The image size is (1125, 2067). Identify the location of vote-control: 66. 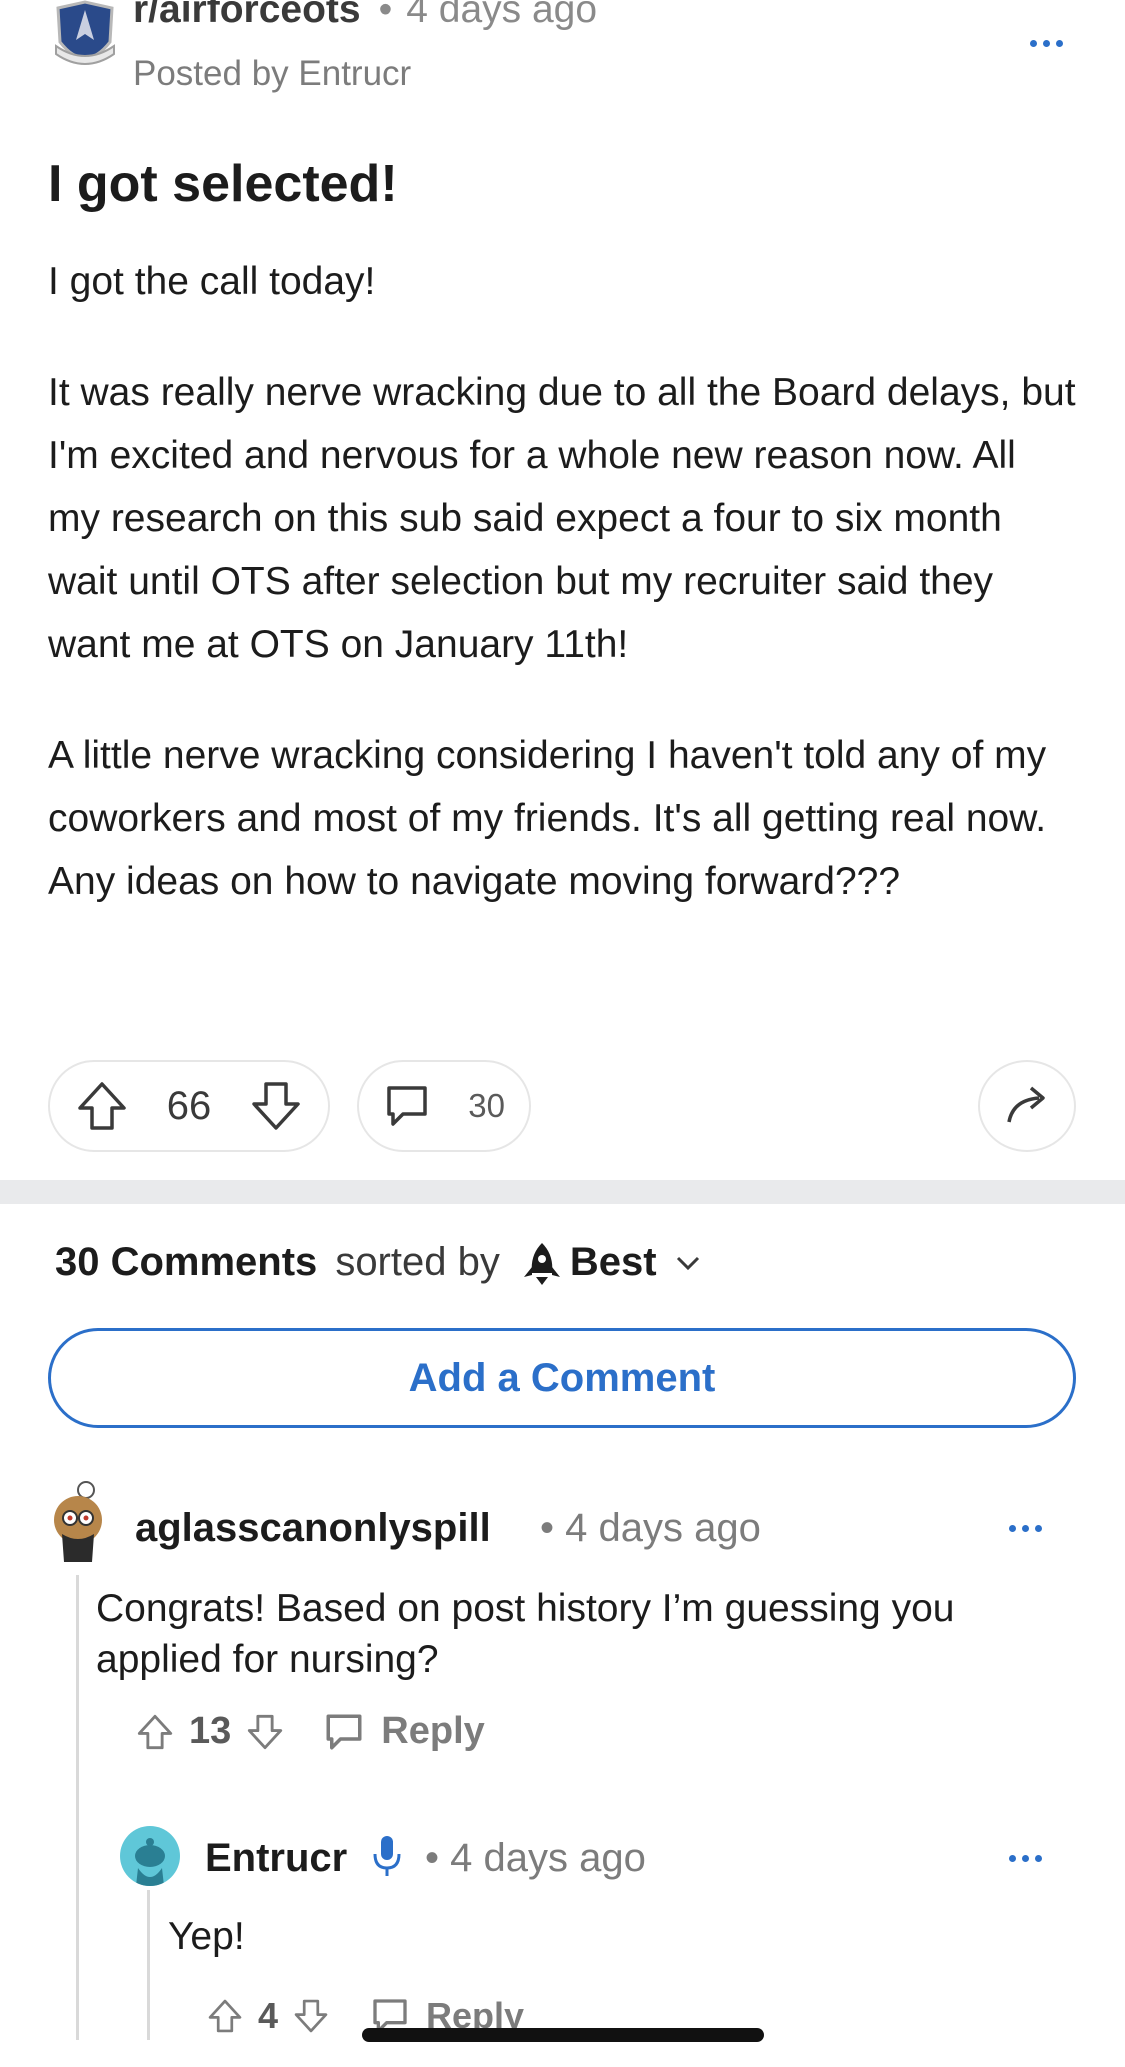
(189, 1106).